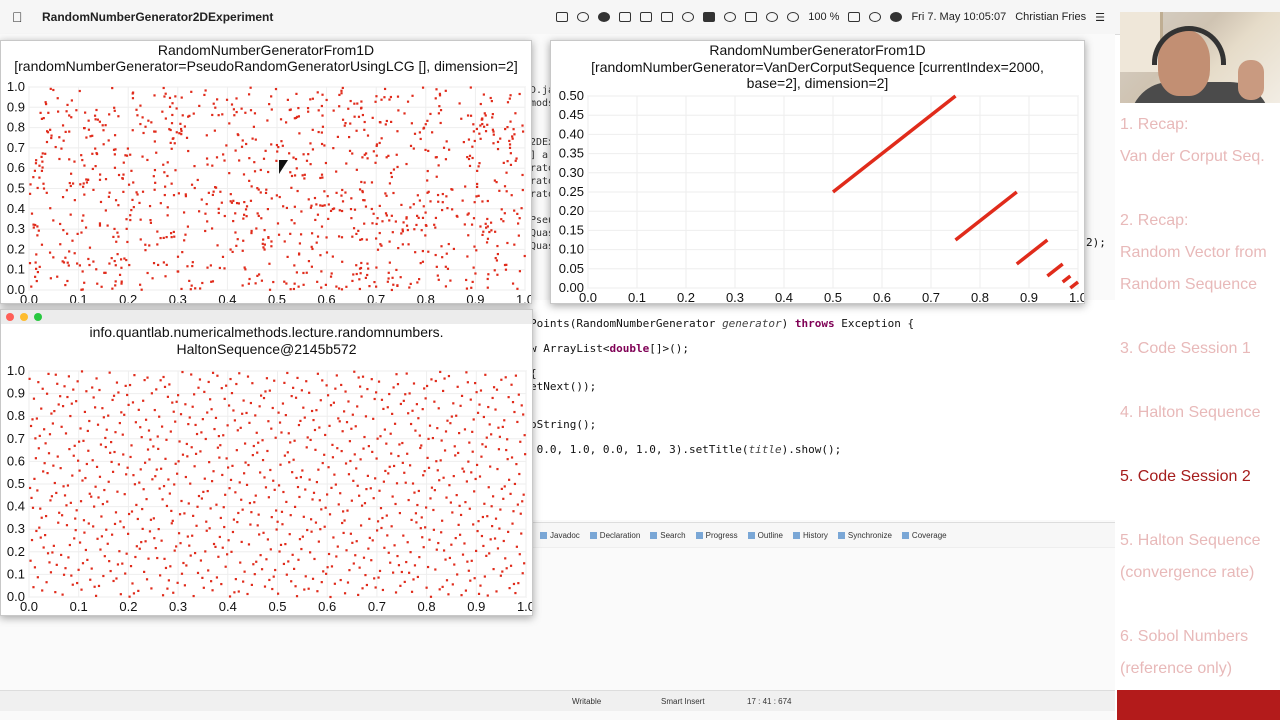 The height and width of the screenshot is (720, 1280). Describe the element at coordinates (38, 317) in the screenshot. I see `zoom-button` at that location.